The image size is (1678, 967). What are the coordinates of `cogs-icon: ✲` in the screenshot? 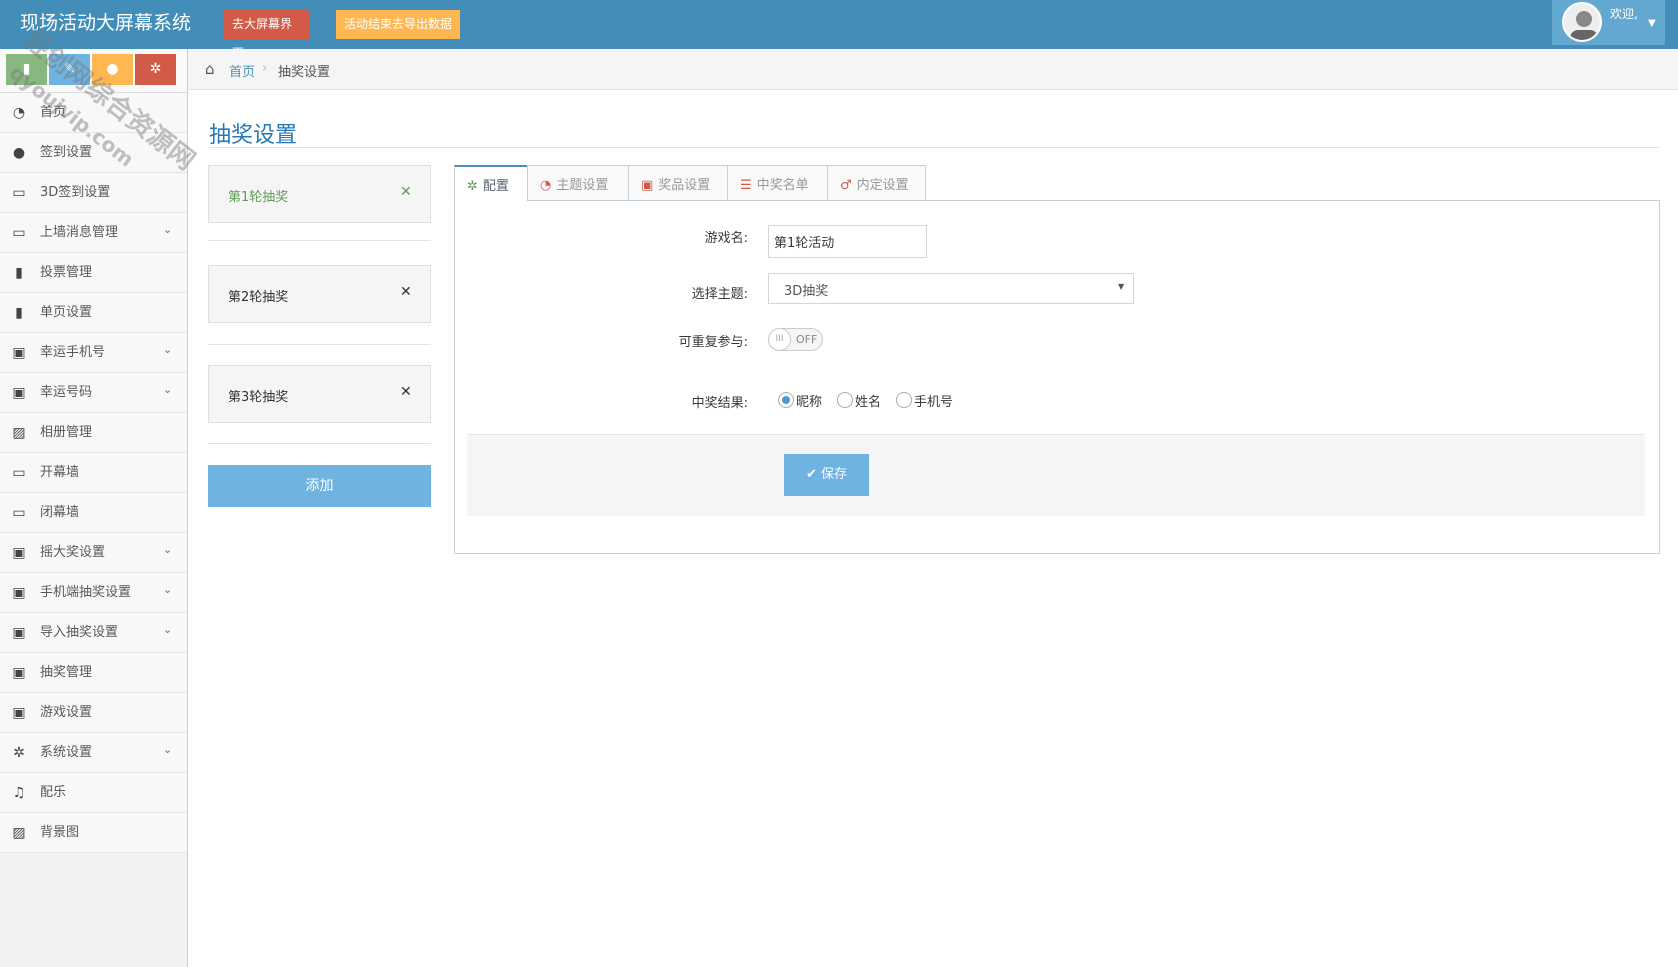 It's located at (155, 69).